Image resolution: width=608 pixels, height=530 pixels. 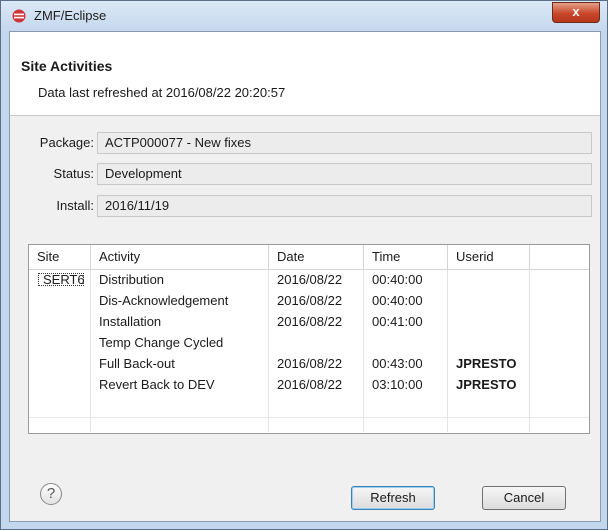 I want to click on help-icon: ?, so click(x=51, y=494).